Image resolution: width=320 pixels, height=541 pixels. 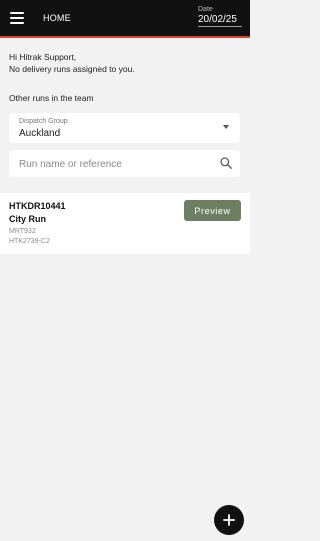 What do you see at coordinates (27, 219) in the screenshot?
I see `run-name: City Run` at bounding box center [27, 219].